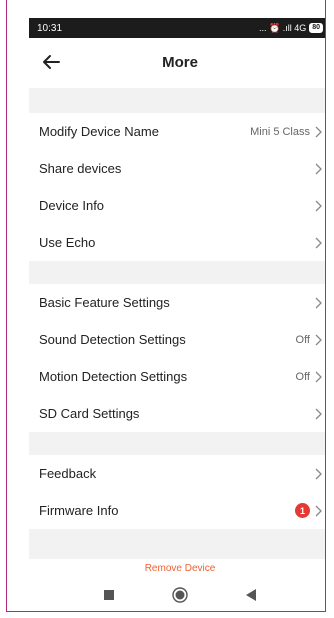 Image resolution: width=334 pixels, height=618 pixels. I want to click on circle-icon, so click(180, 594).